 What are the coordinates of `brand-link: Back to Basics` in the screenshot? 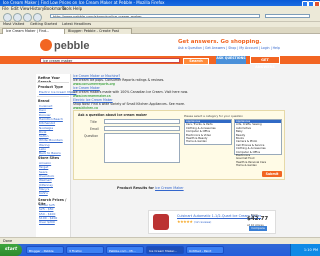 It's located at (50, 153).